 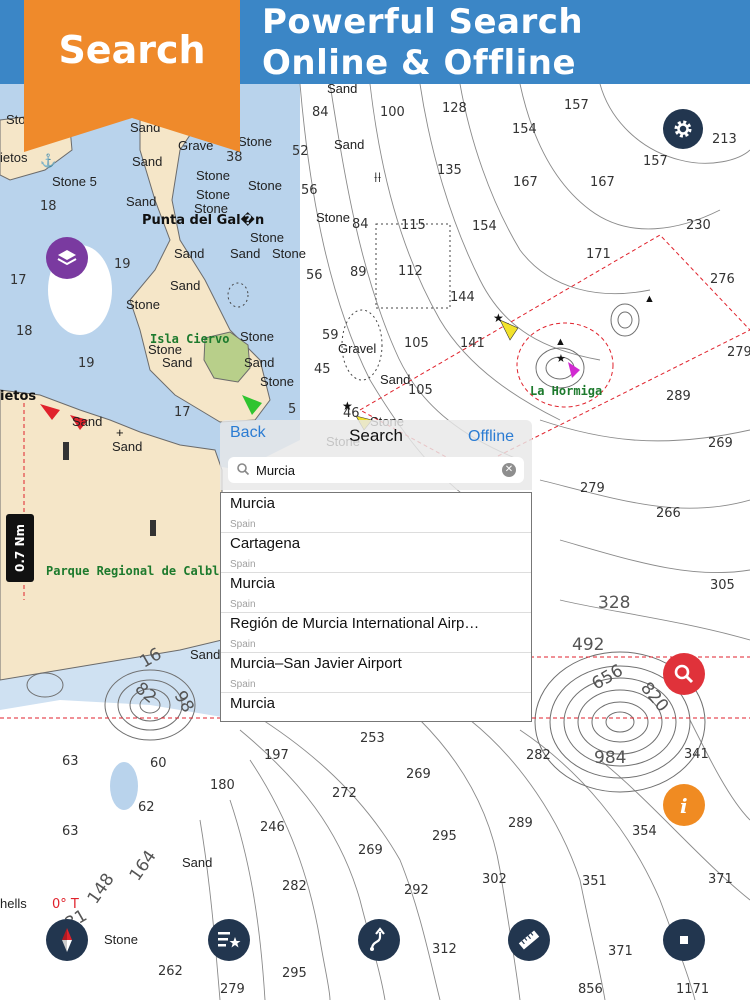 What do you see at coordinates (182, 412) in the screenshot?
I see `svg-text: 17` at bounding box center [182, 412].